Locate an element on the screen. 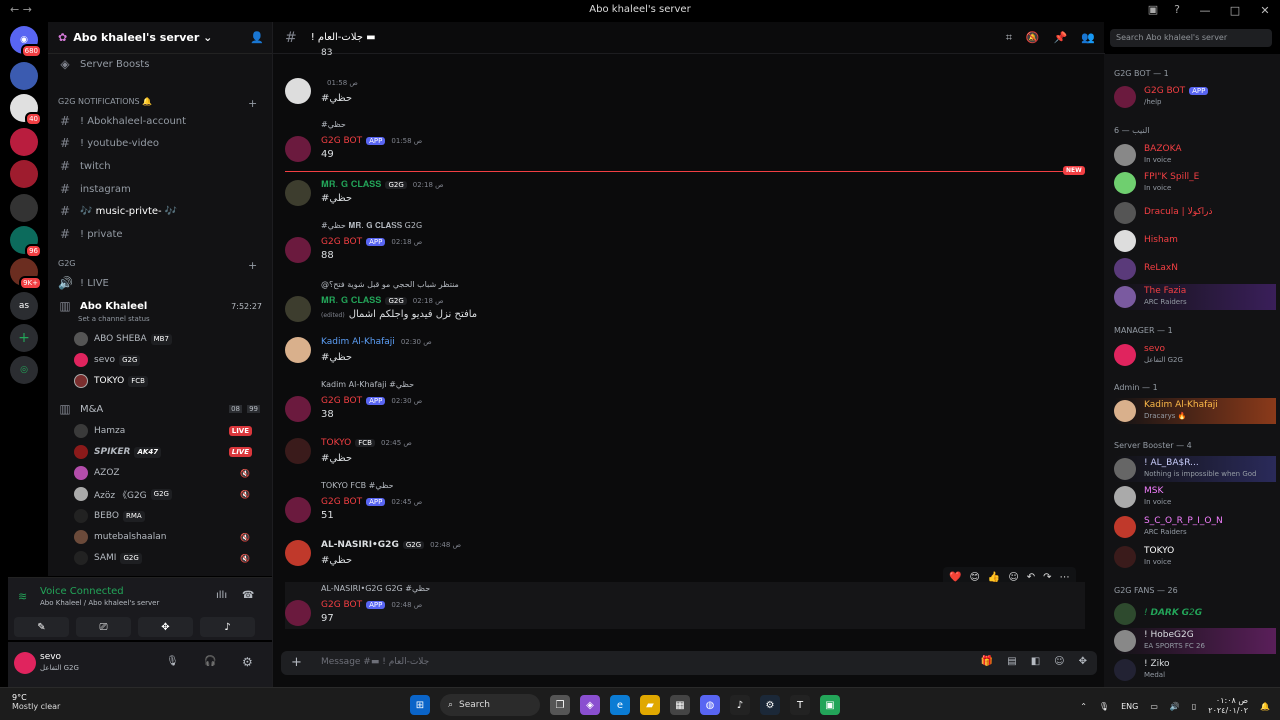 This screenshot has height=720, width=1280. notification-bell-icon: 🔕 is located at coordinates (1033, 38).